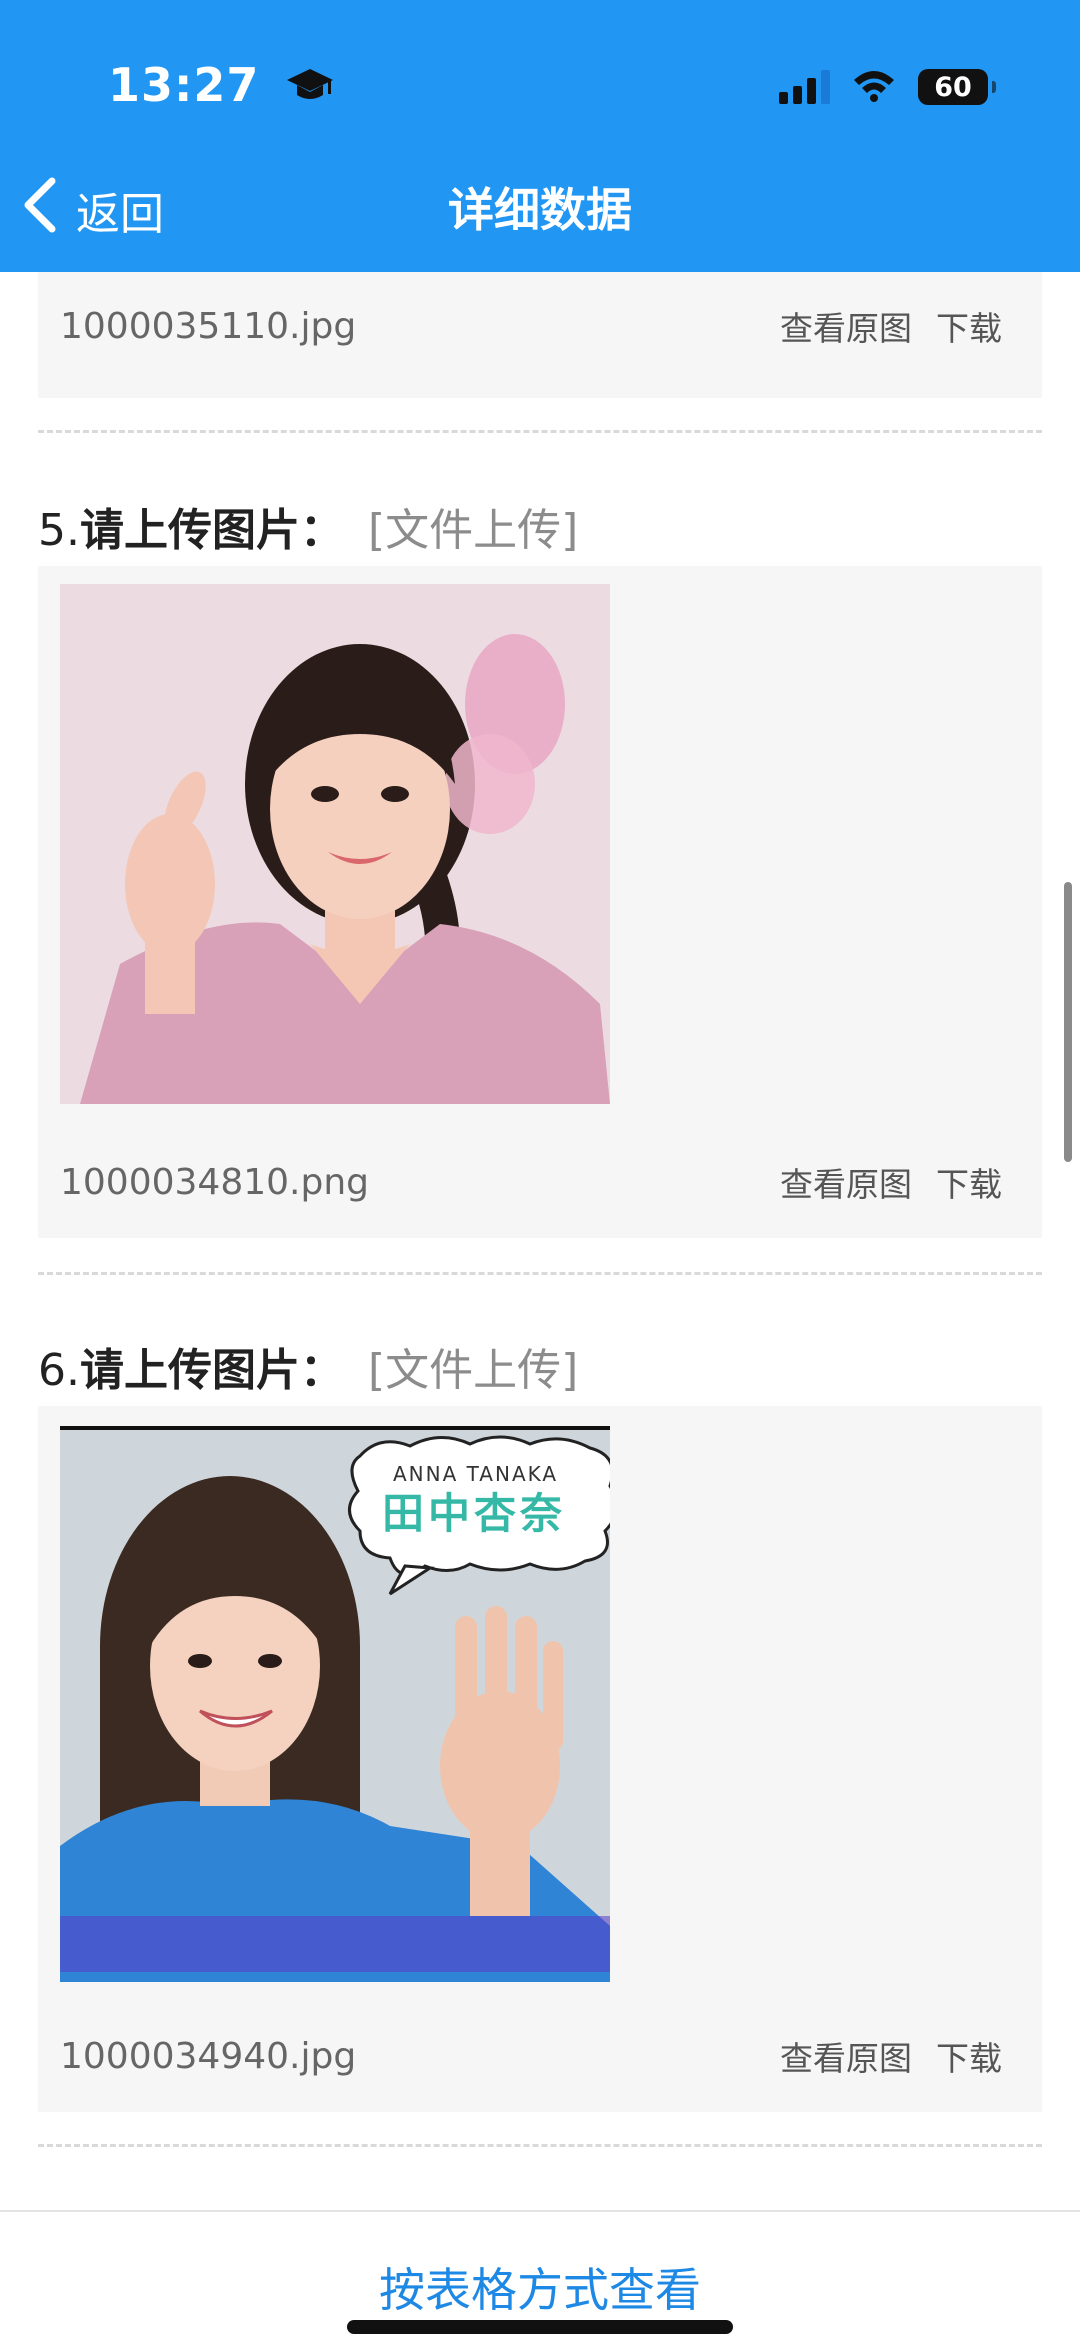 The width and height of the screenshot is (1080, 2348). What do you see at coordinates (208, 326) in the screenshot?
I see `file-name: 1000035110.jpg` at bounding box center [208, 326].